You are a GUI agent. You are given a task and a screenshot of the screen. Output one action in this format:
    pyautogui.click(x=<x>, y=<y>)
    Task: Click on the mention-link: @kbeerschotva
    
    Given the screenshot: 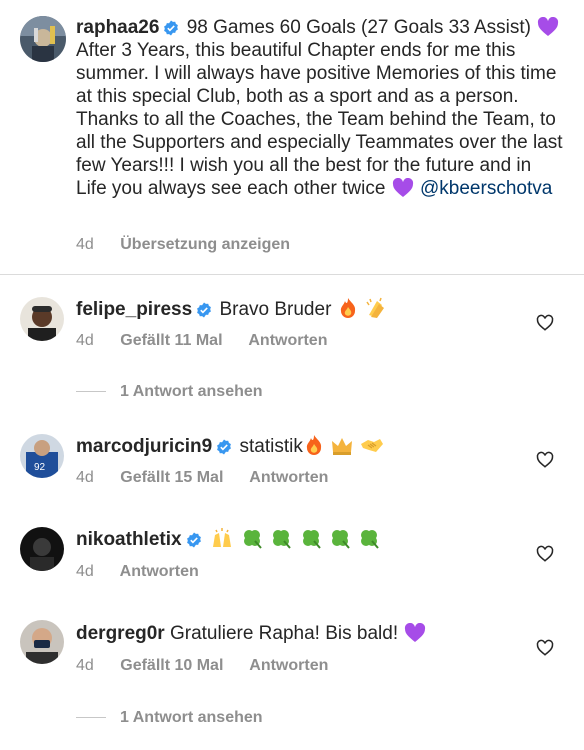 What is the action you would take?
    pyautogui.click(x=486, y=188)
    